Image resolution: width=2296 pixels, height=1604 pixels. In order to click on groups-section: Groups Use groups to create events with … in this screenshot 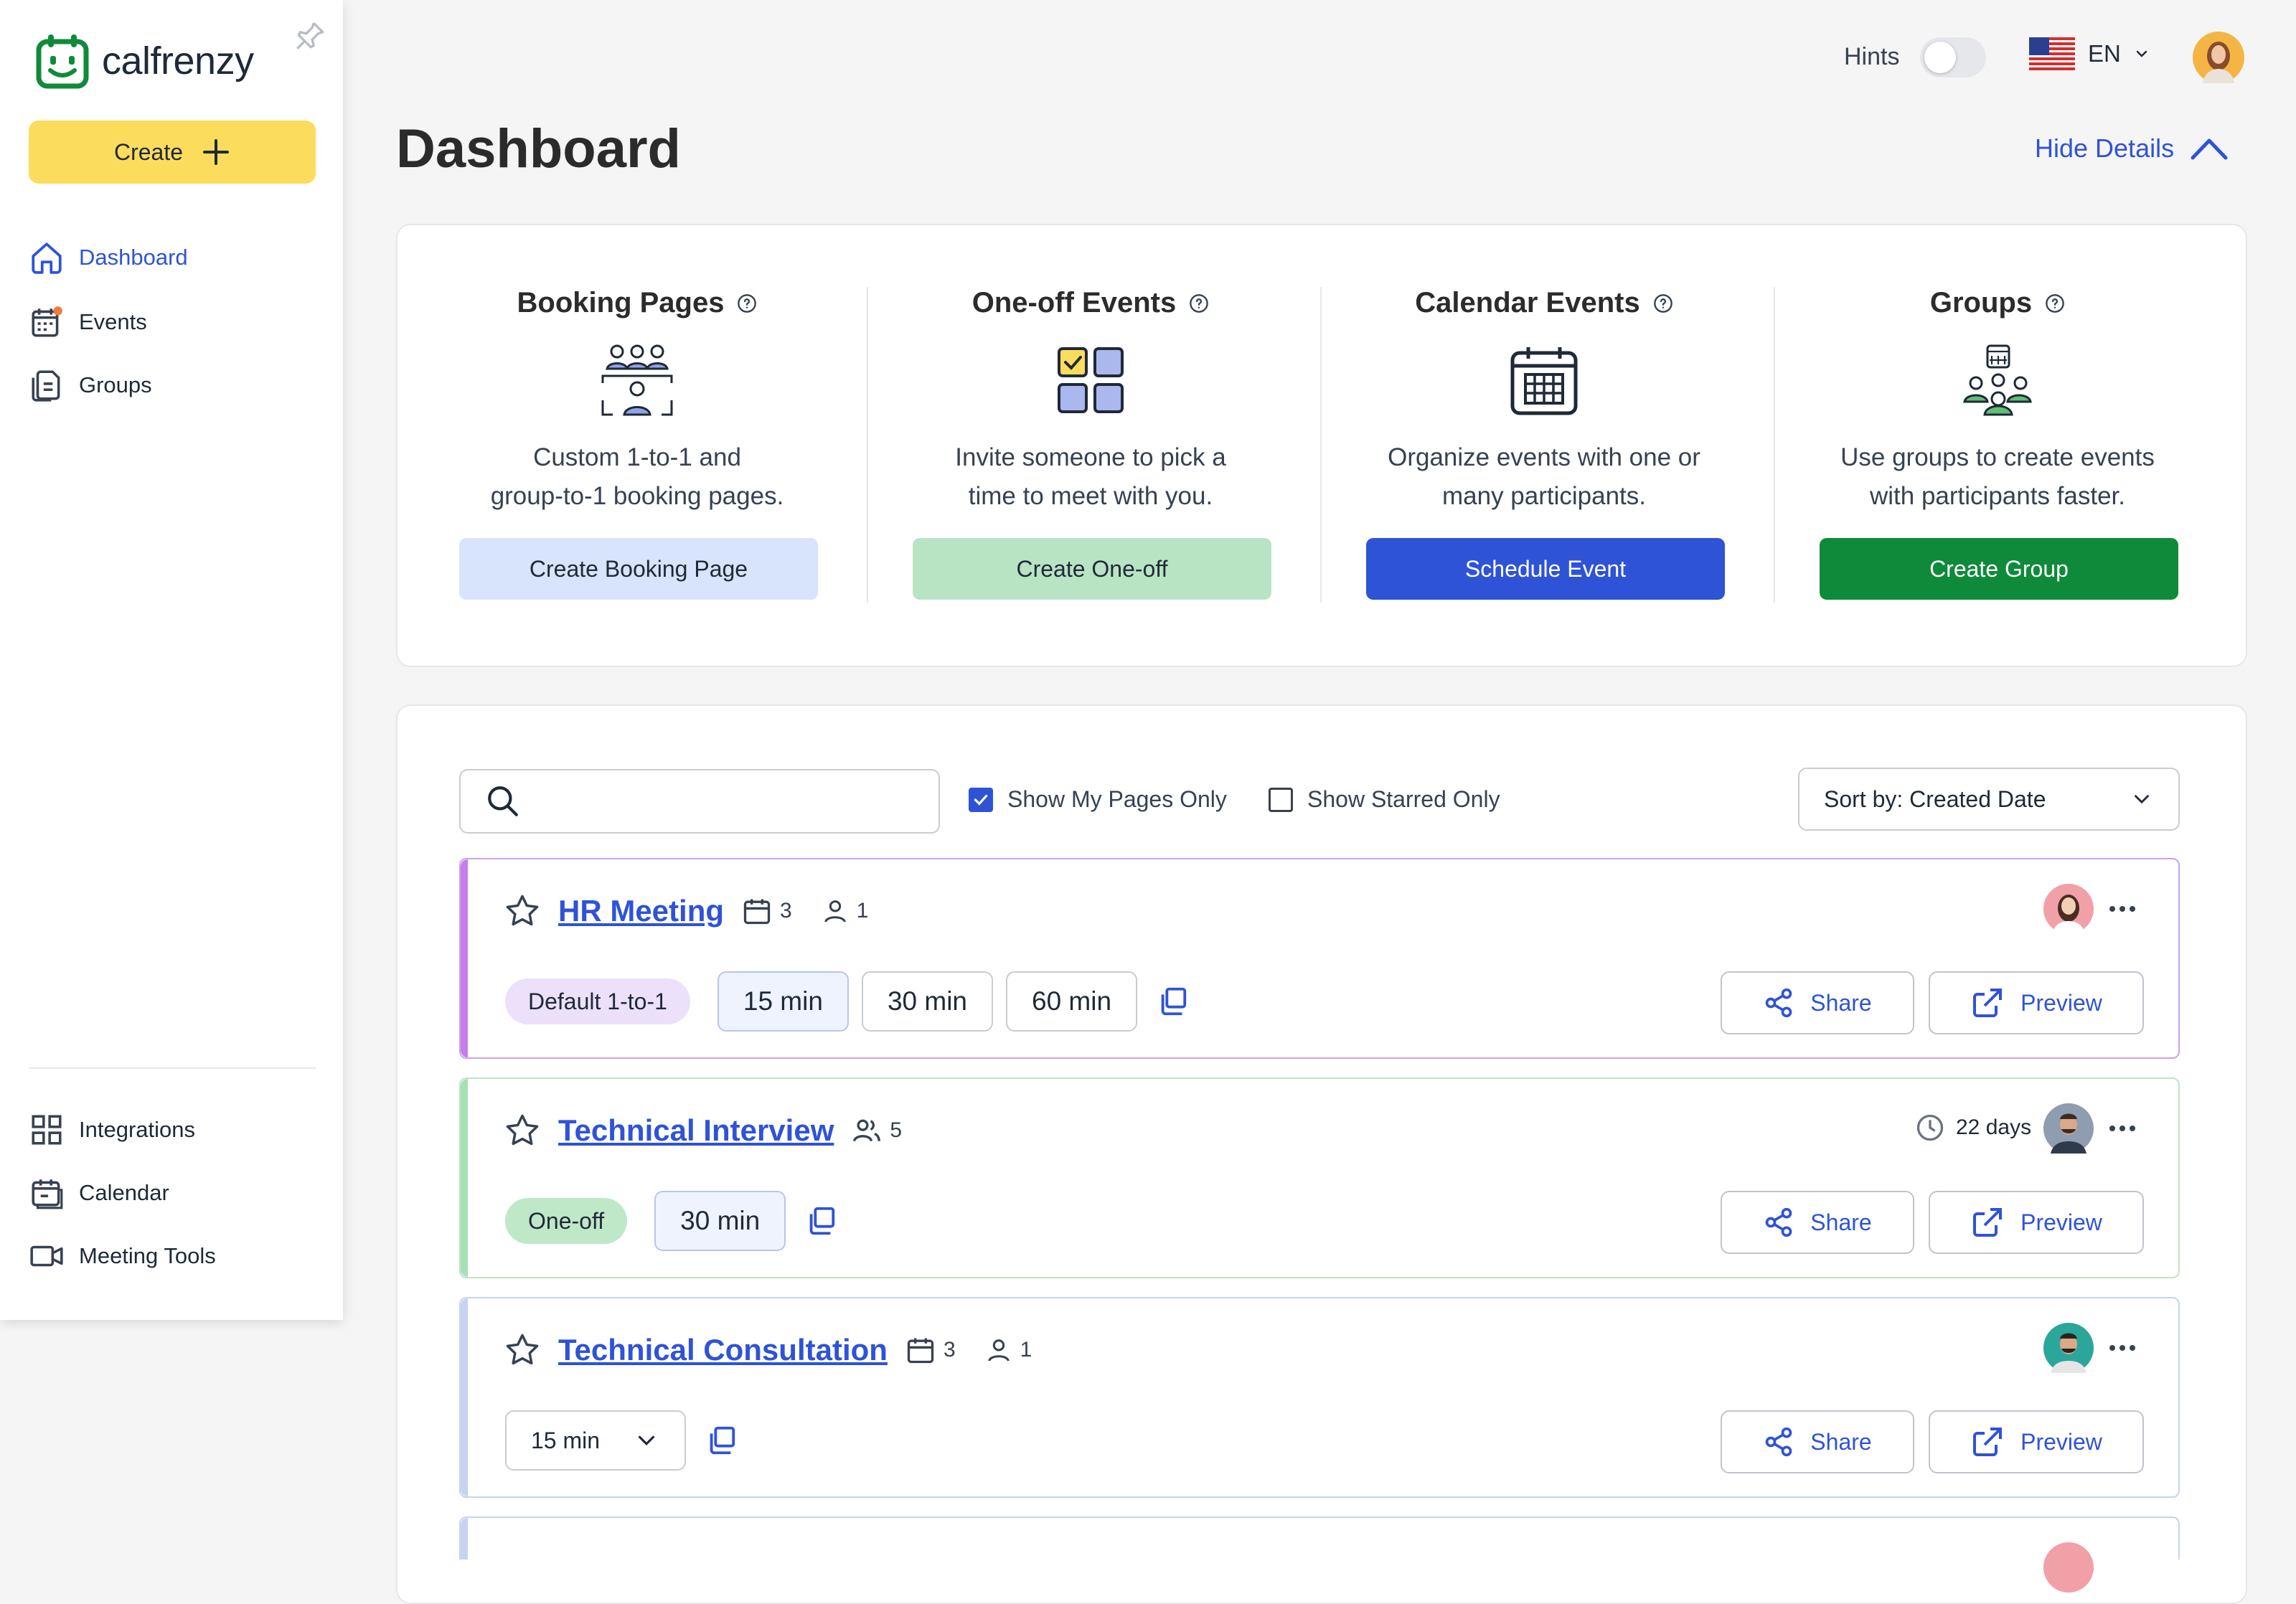, I will do `click(1998, 402)`.